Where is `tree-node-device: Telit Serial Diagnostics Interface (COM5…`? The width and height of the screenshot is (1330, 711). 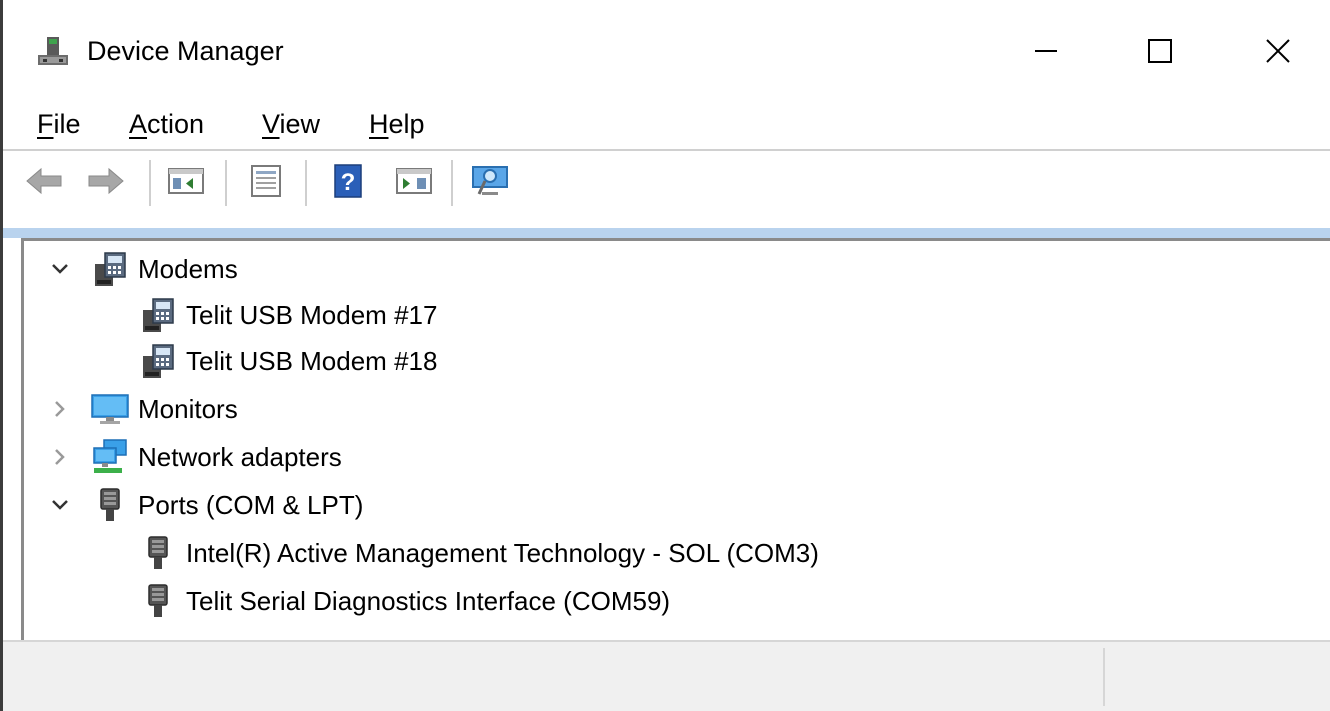 tree-node-device: Telit Serial Diagnostics Interface (COM5… is located at coordinates (347, 601).